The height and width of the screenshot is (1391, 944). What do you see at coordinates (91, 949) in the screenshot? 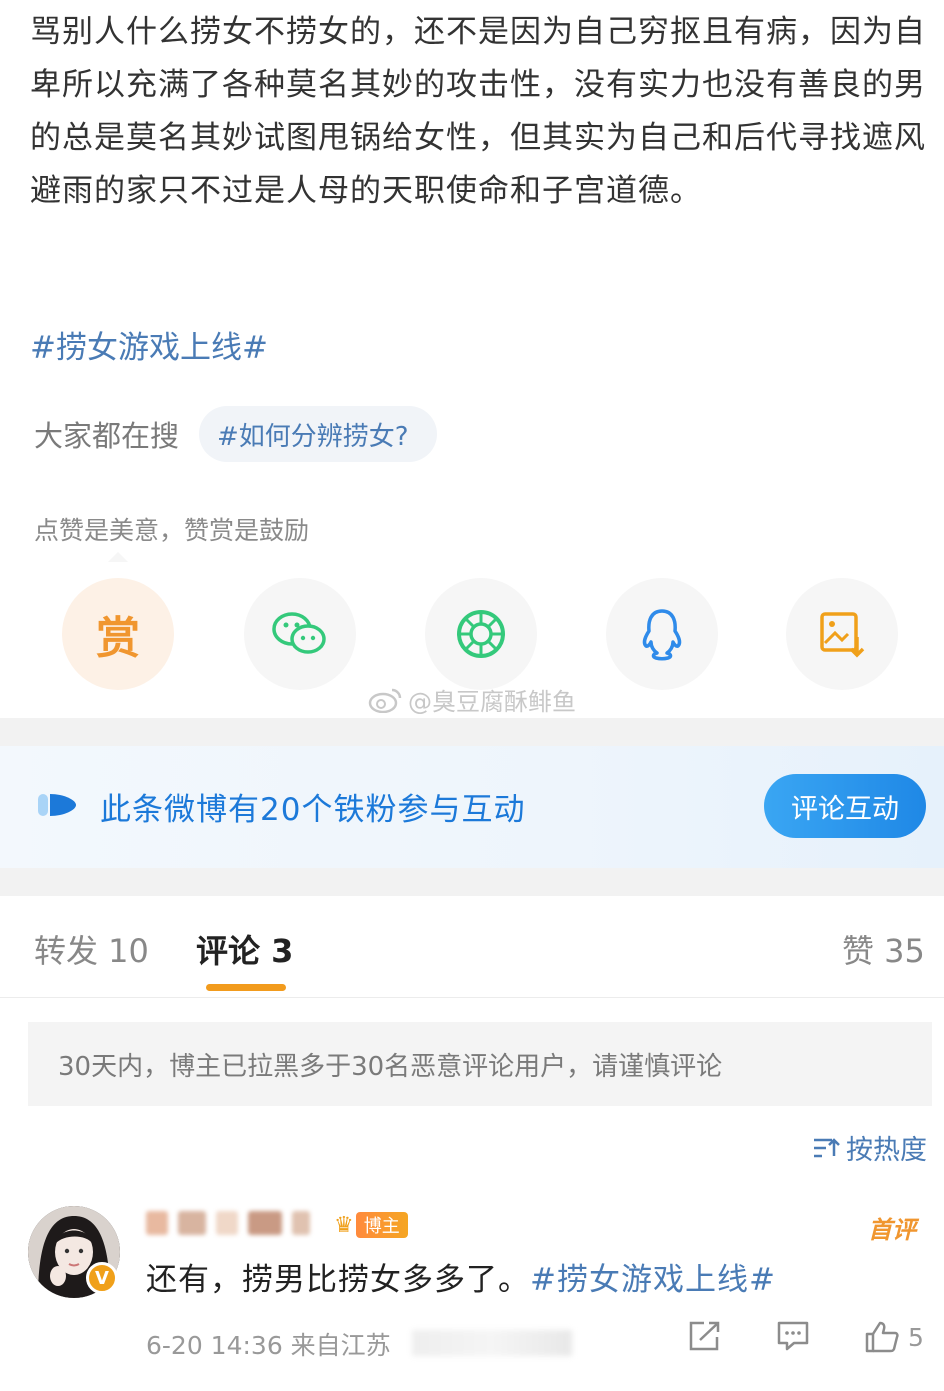
I see `tab-repost: 转发 10` at bounding box center [91, 949].